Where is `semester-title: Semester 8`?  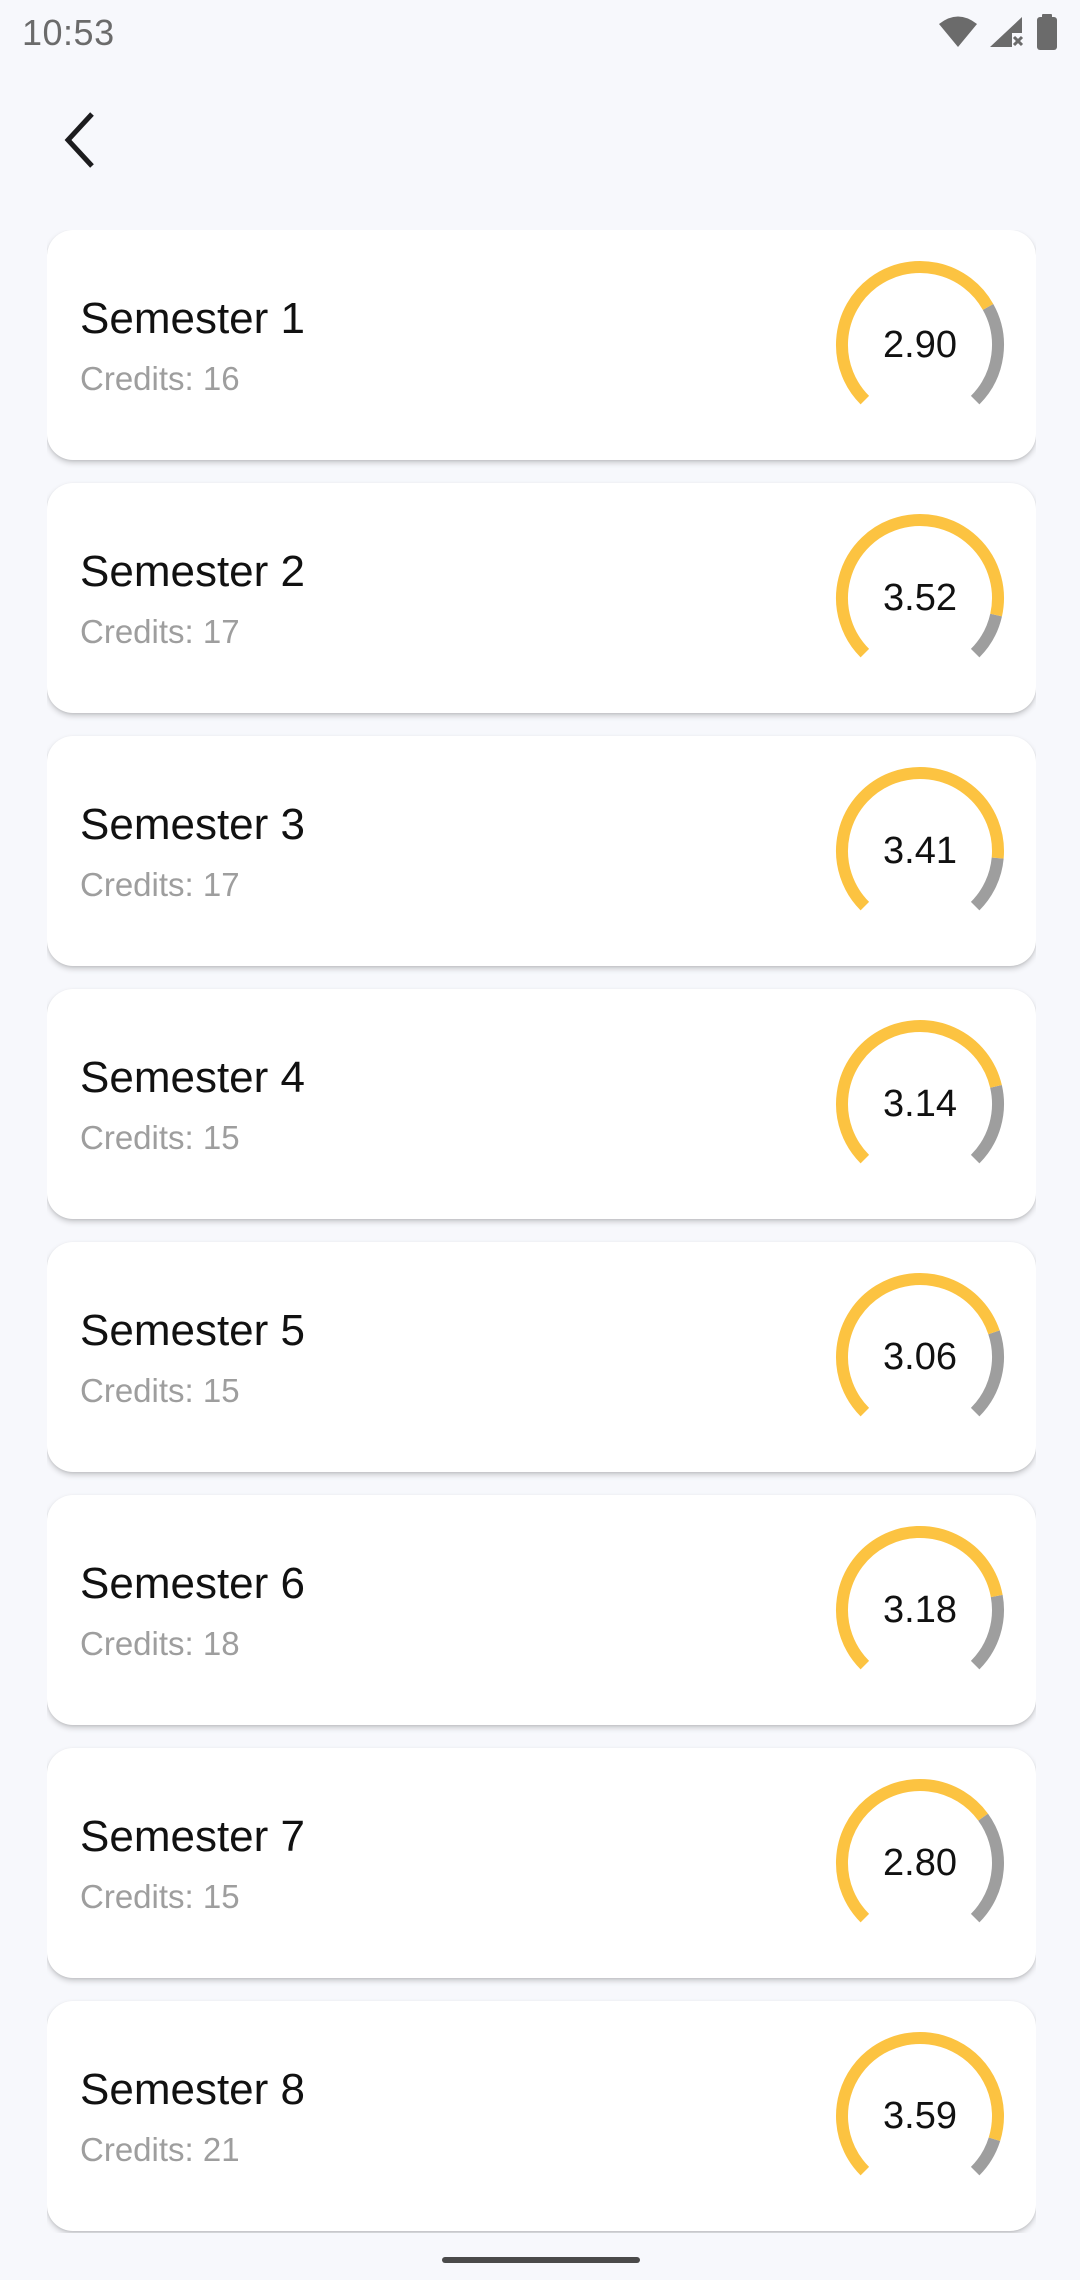
semester-title: Semester 8 is located at coordinates (192, 2089).